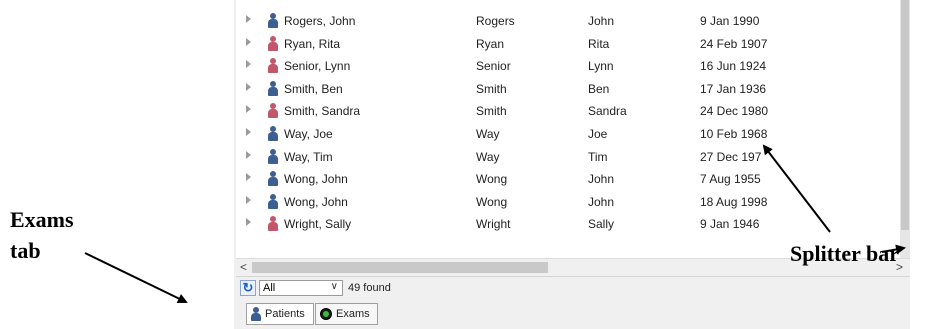 Image resolution: width=934 pixels, height=329 pixels. Describe the element at coordinates (136, 278) in the screenshot. I see `arrow-to-exams-tab` at that location.